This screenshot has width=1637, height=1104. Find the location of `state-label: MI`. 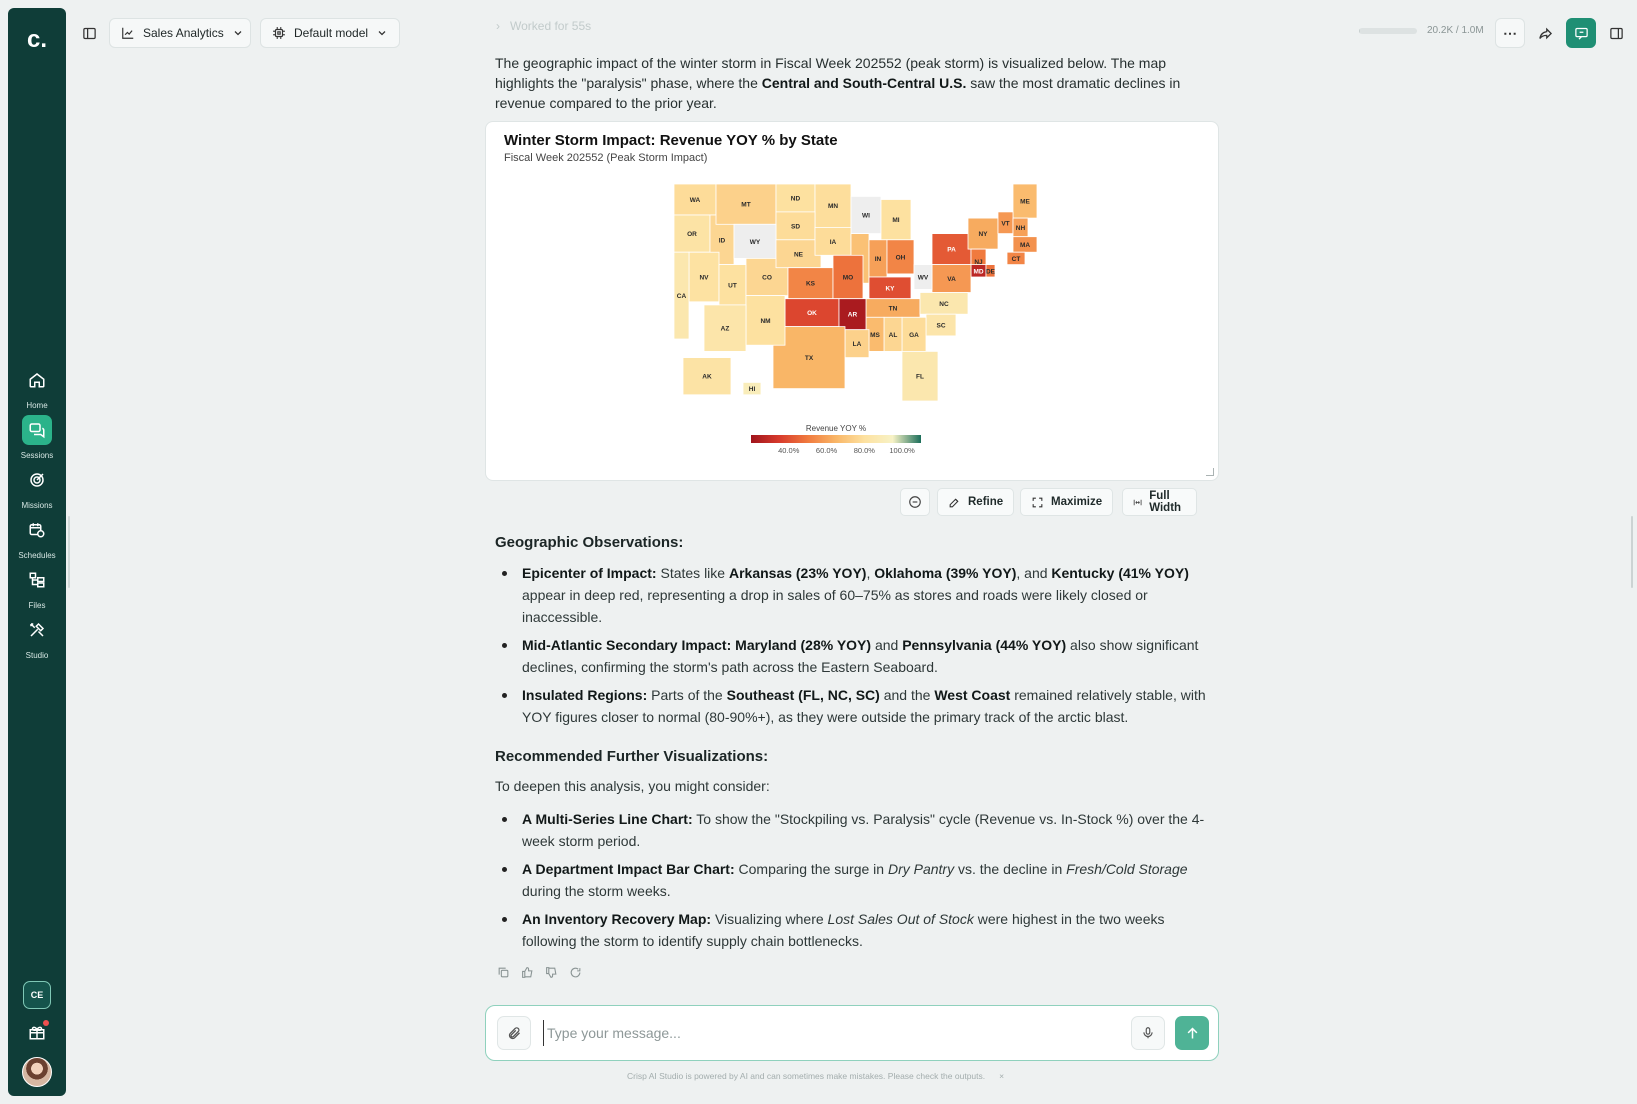

state-label: MI is located at coordinates (895, 220).